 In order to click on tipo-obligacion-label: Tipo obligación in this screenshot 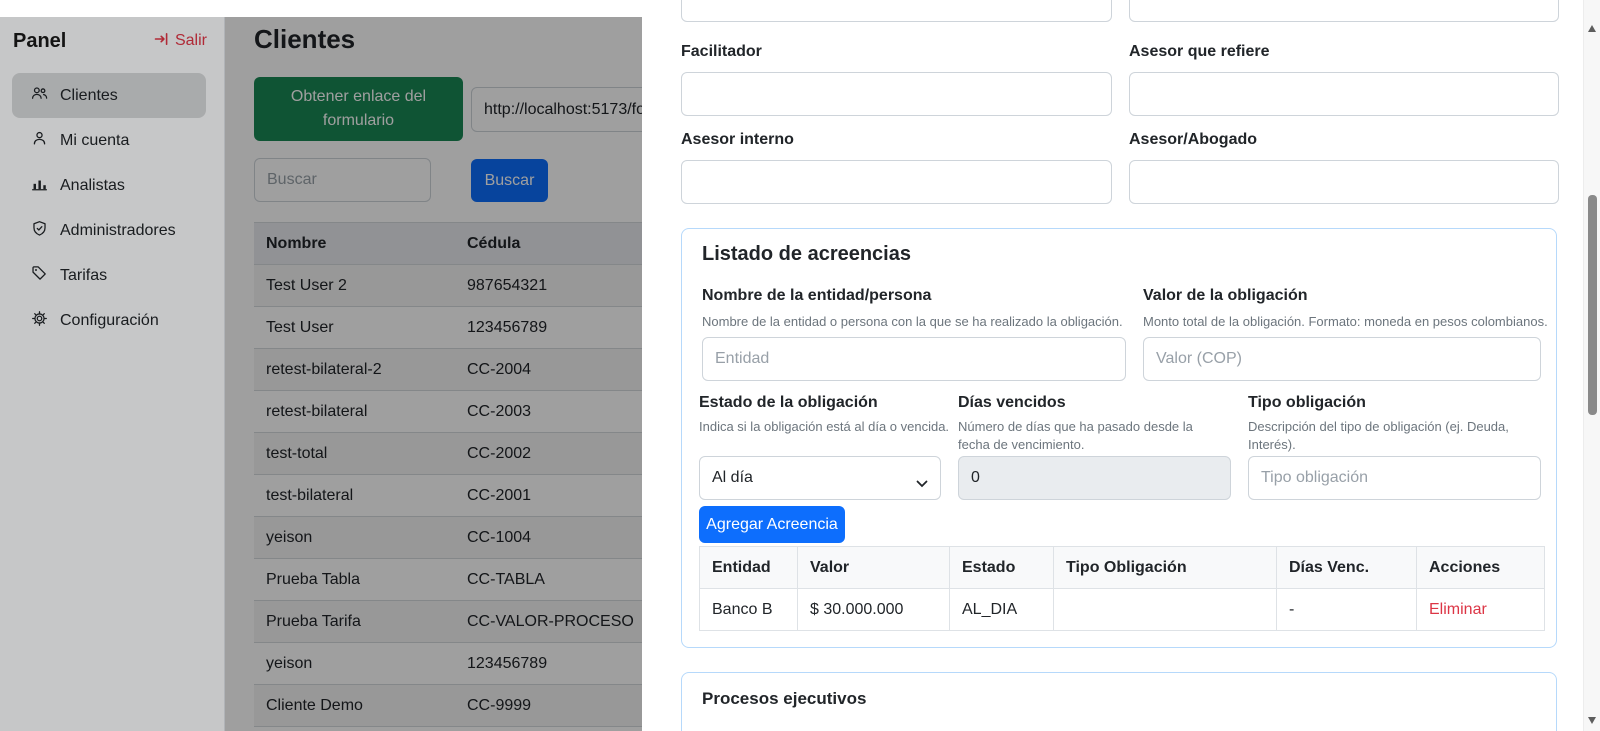, I will do `click(1307, 402)`.